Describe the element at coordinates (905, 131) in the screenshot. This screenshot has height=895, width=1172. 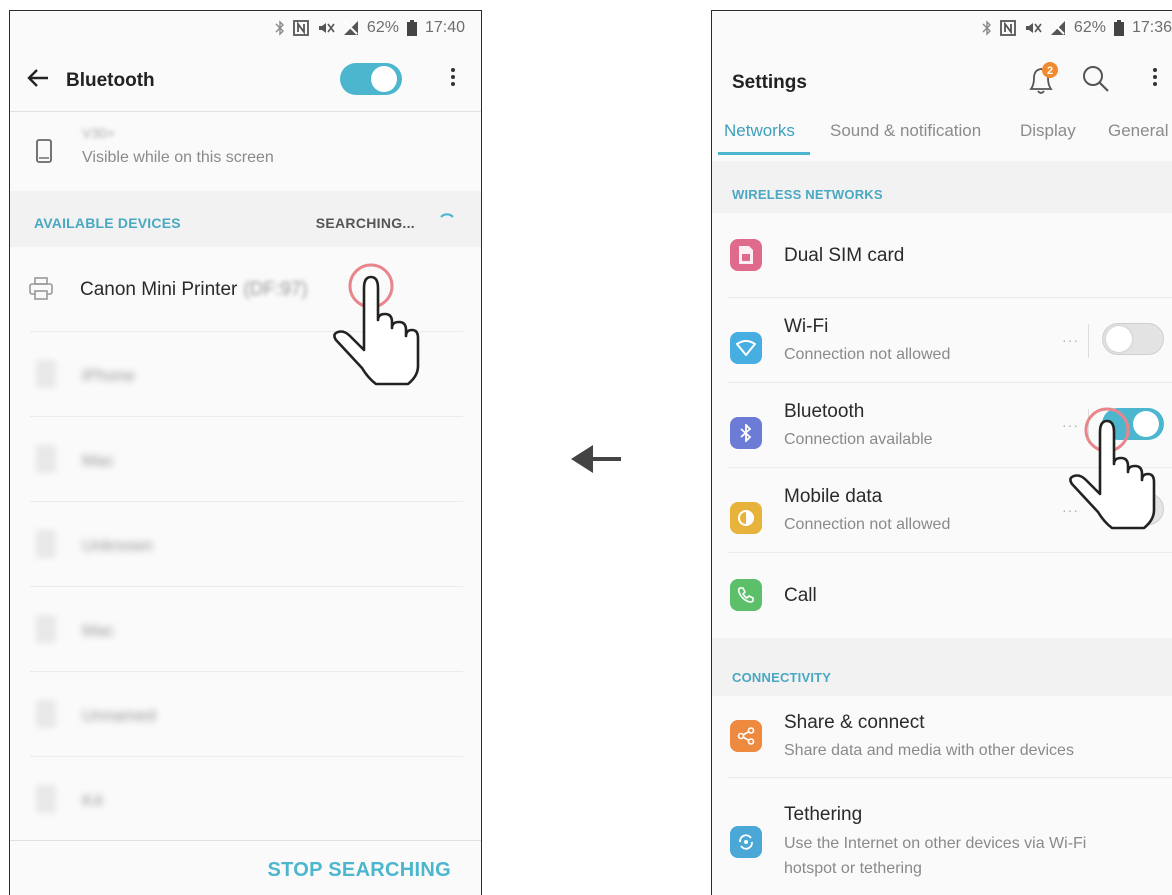
I see `tab-sound-notification: Sound & notification` at that location.